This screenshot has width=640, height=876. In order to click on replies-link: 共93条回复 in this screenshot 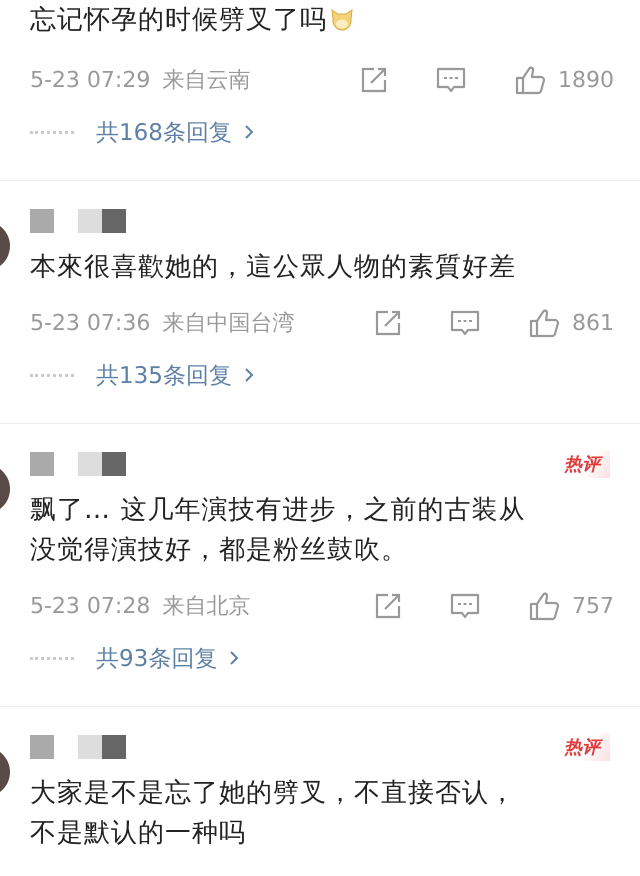, I will do `click(168, 658)`.